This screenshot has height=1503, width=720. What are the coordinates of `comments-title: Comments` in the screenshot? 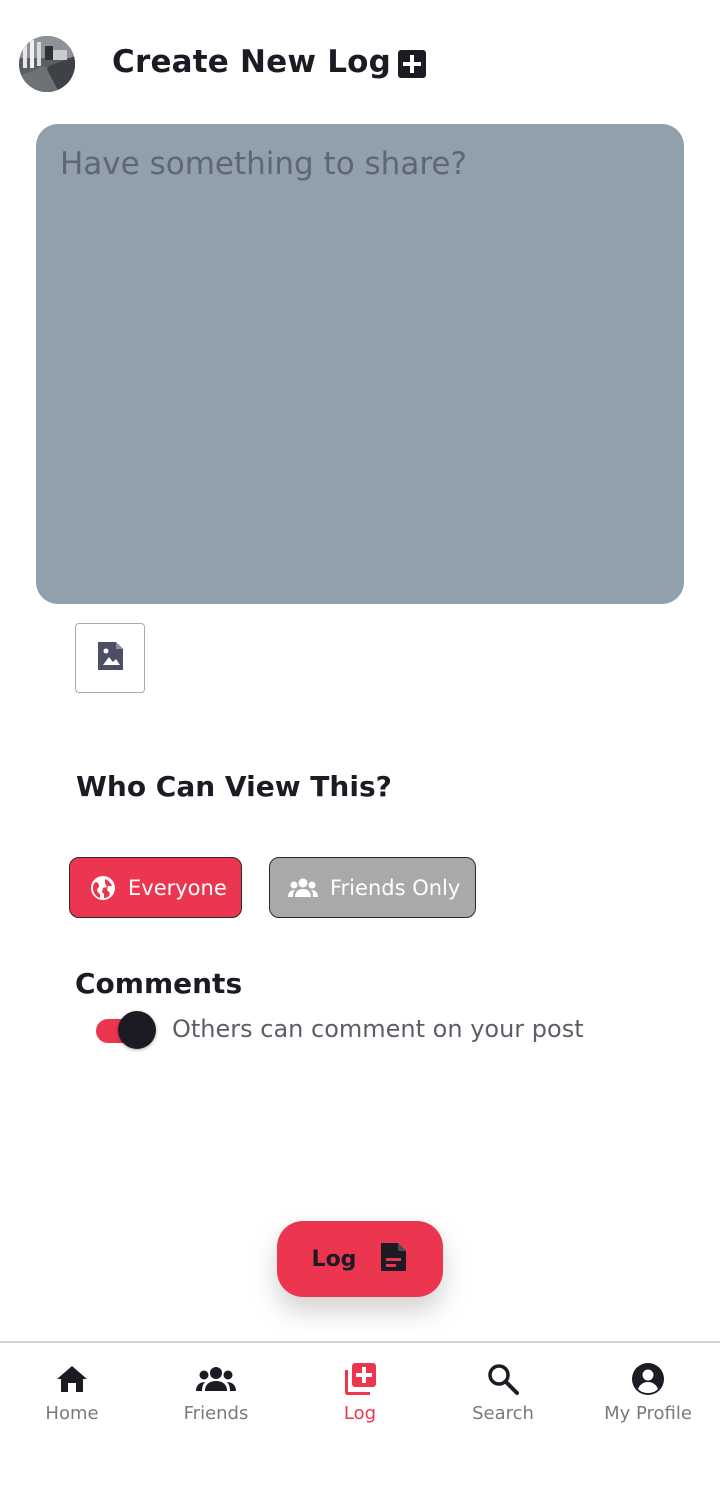 It's located at (159, 983).